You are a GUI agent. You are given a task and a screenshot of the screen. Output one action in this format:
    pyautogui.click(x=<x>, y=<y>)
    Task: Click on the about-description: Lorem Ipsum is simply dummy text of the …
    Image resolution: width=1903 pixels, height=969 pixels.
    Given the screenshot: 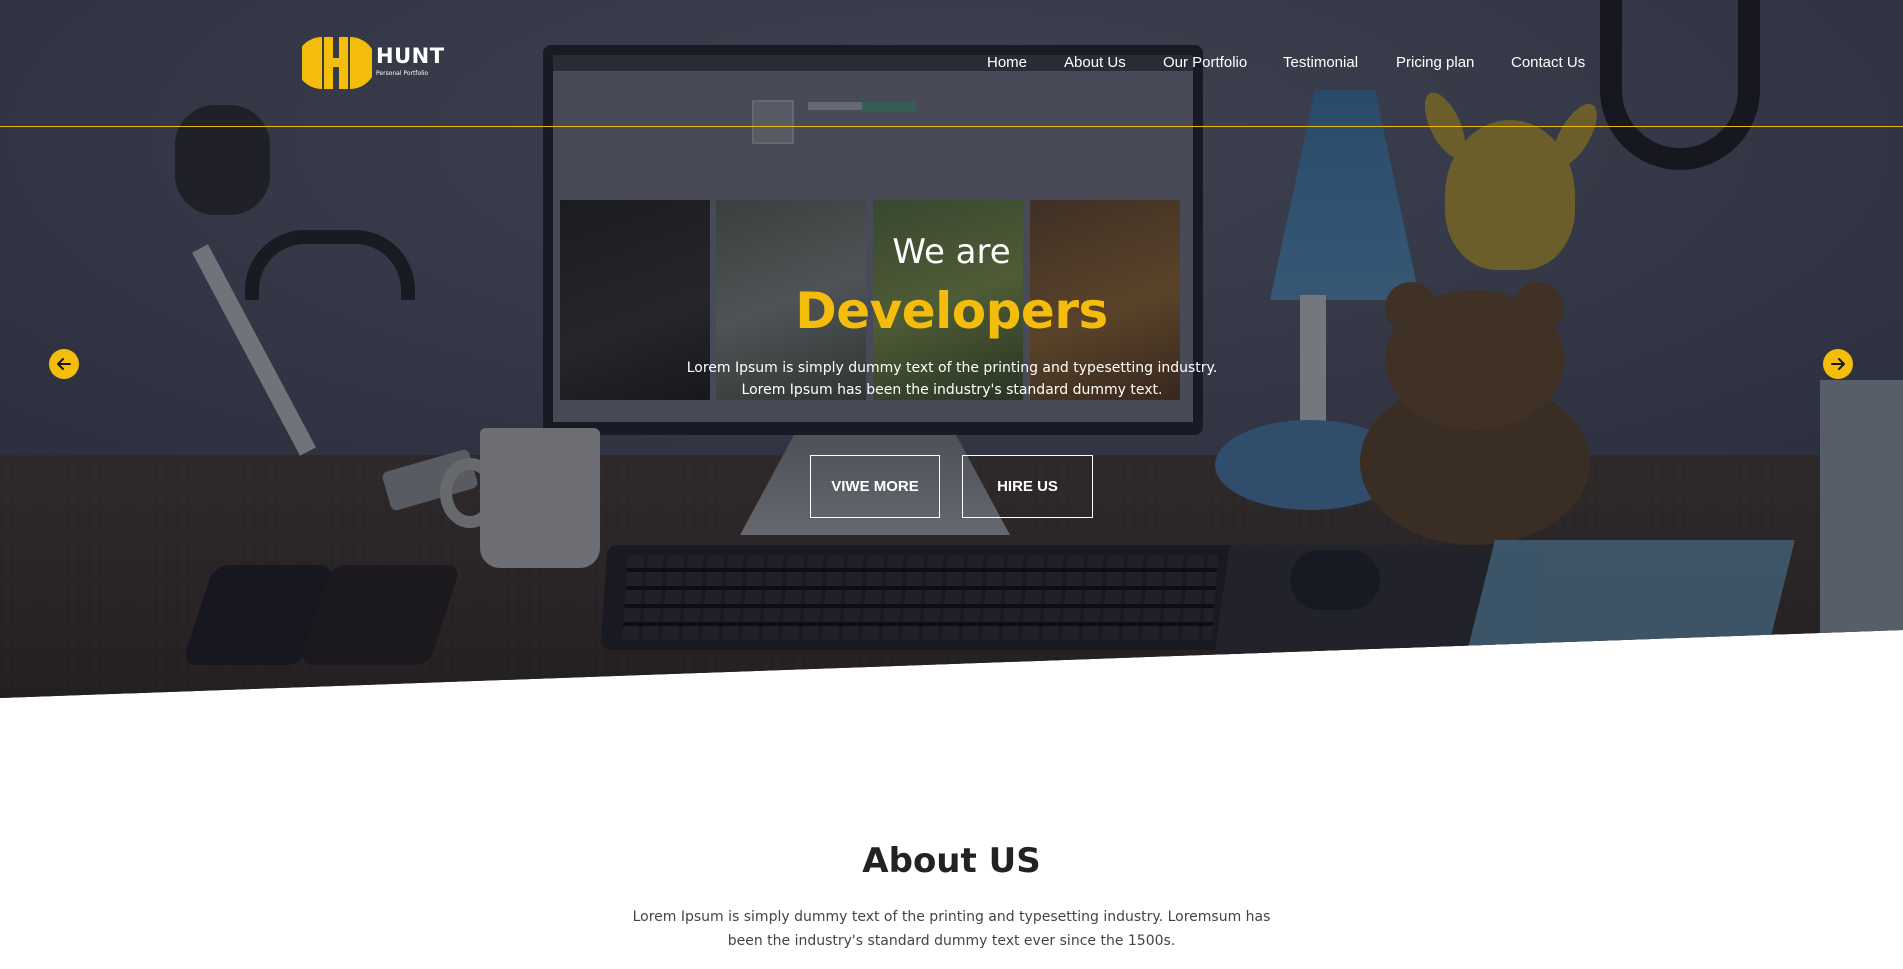 What is the action you would take?
    pyautogui.click(x=951, y=929)
    